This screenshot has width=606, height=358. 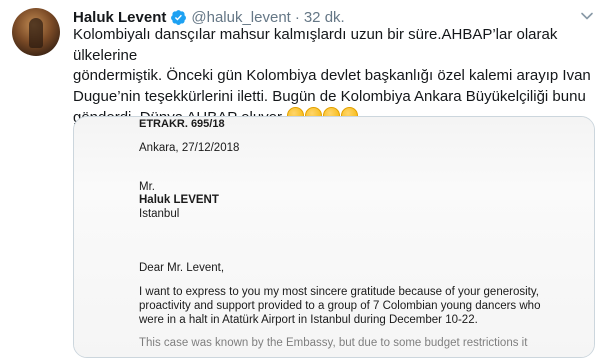 What do you see at coordinates (189, 148) in the screenshot?
I see `letter-date: Ankara, 27/12/2018` at bounding box center [189, 148].